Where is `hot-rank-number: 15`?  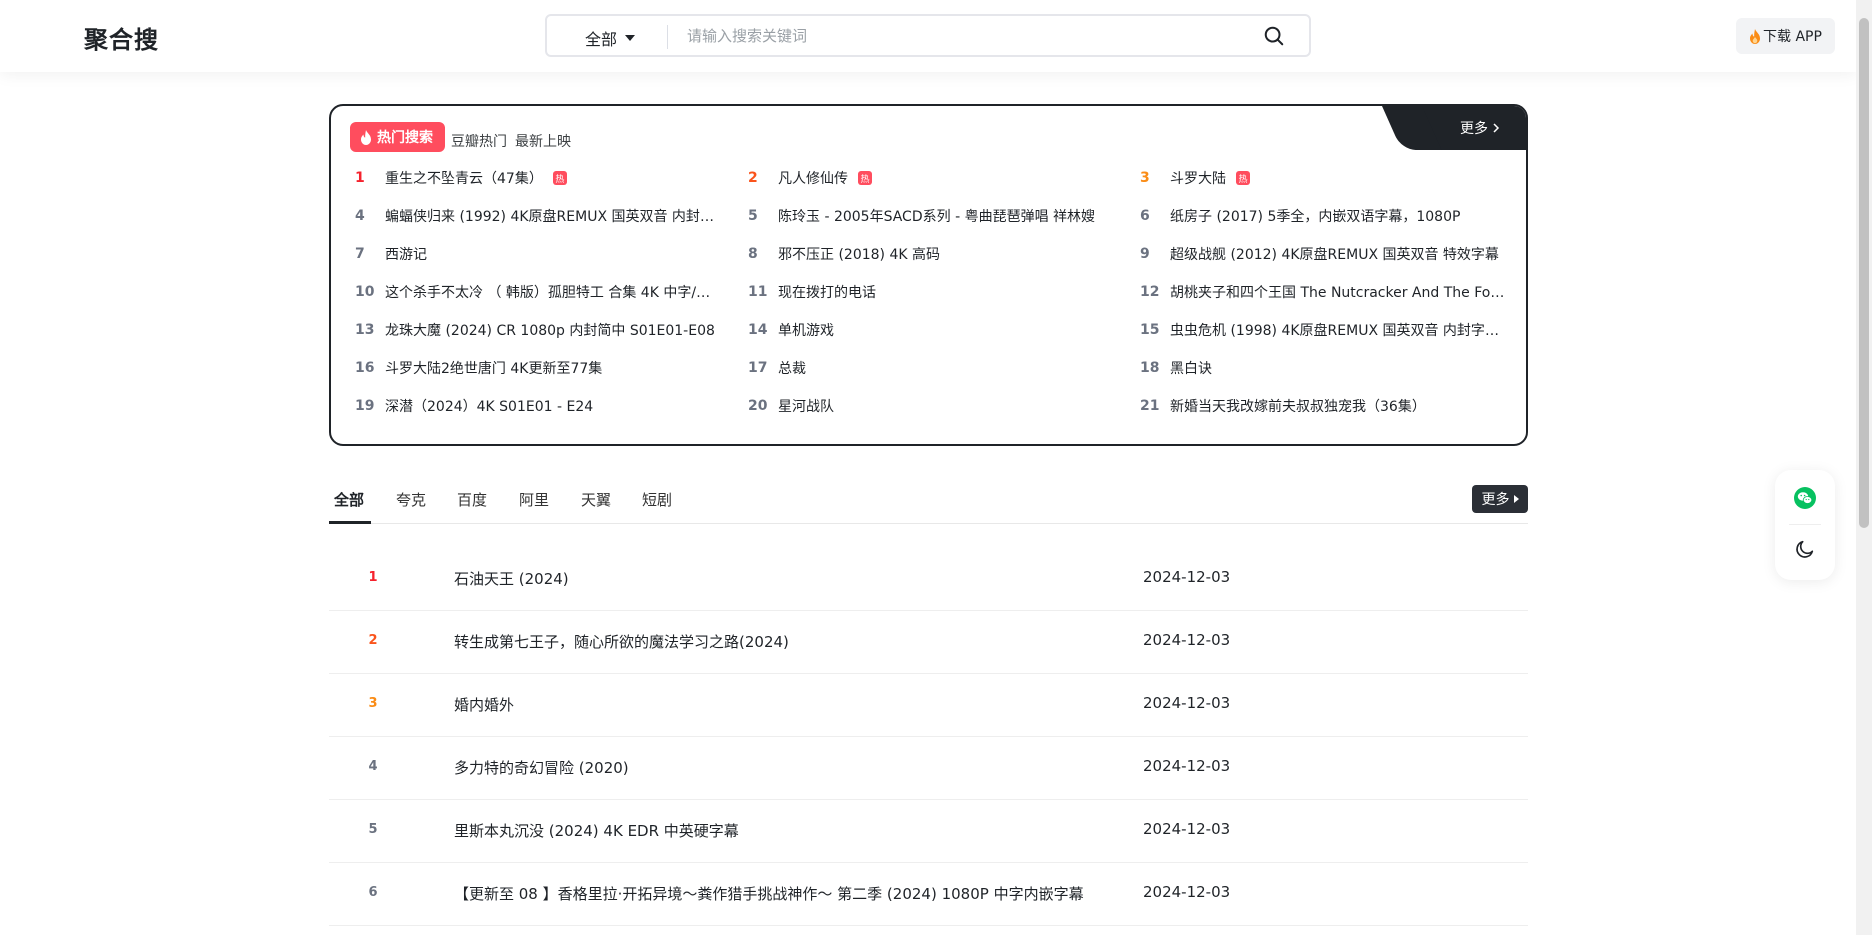 hot-rank-number: 15 is located at coordinates (1150, 330).